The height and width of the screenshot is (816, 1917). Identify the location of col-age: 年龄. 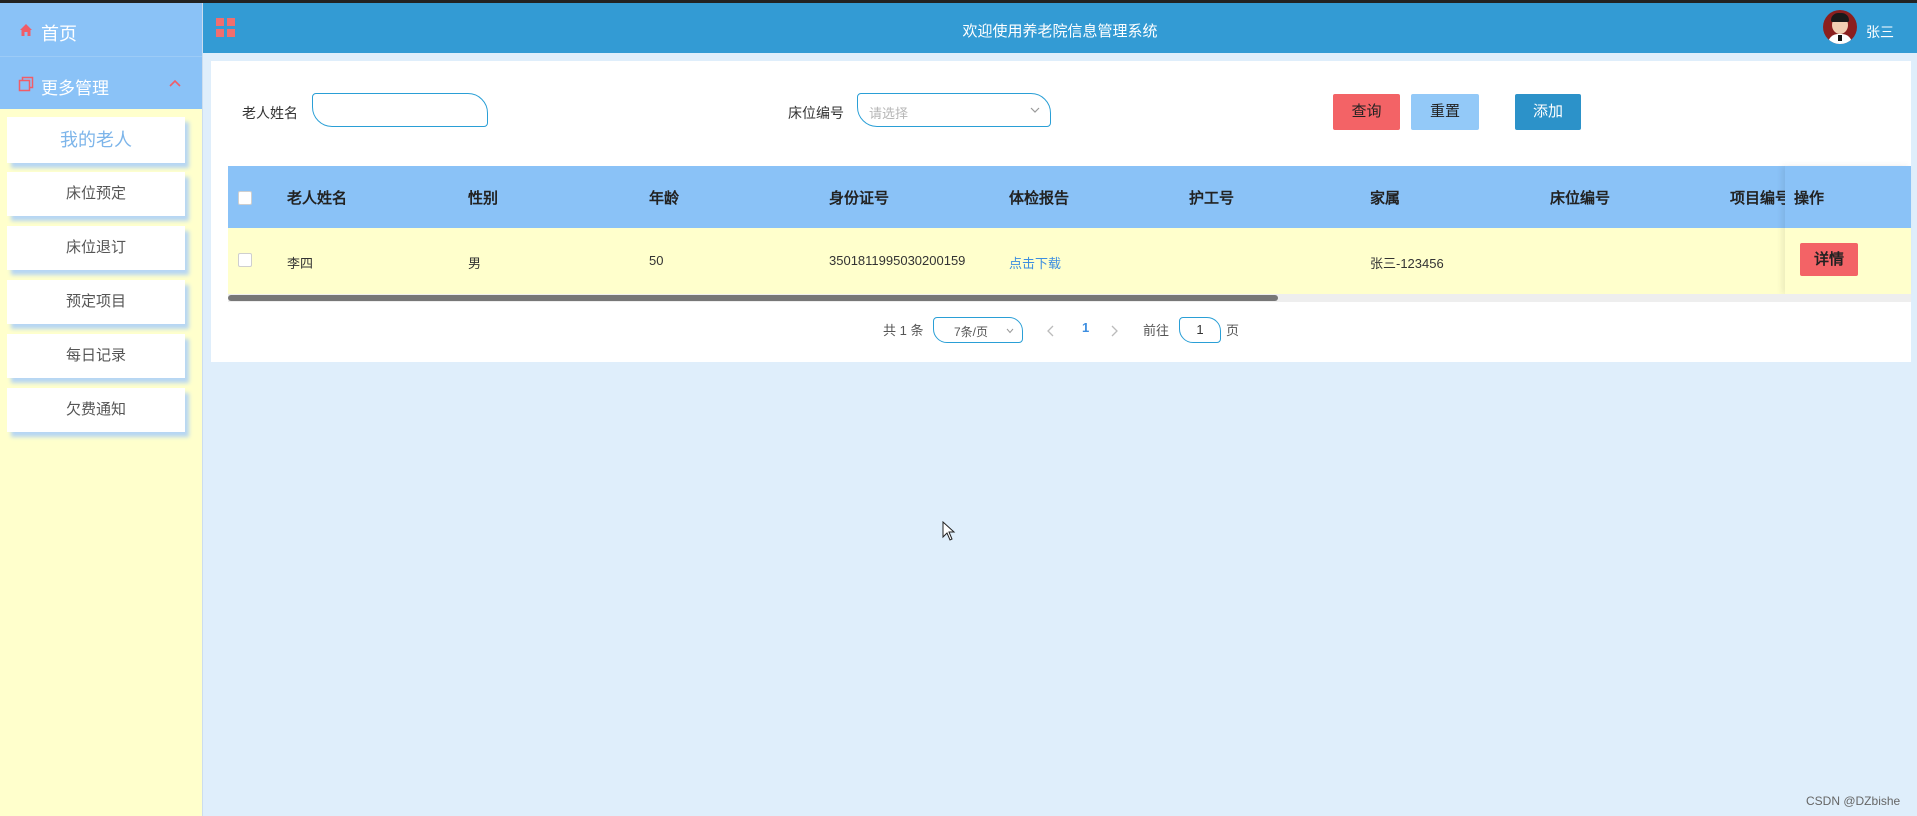
(664, 198).